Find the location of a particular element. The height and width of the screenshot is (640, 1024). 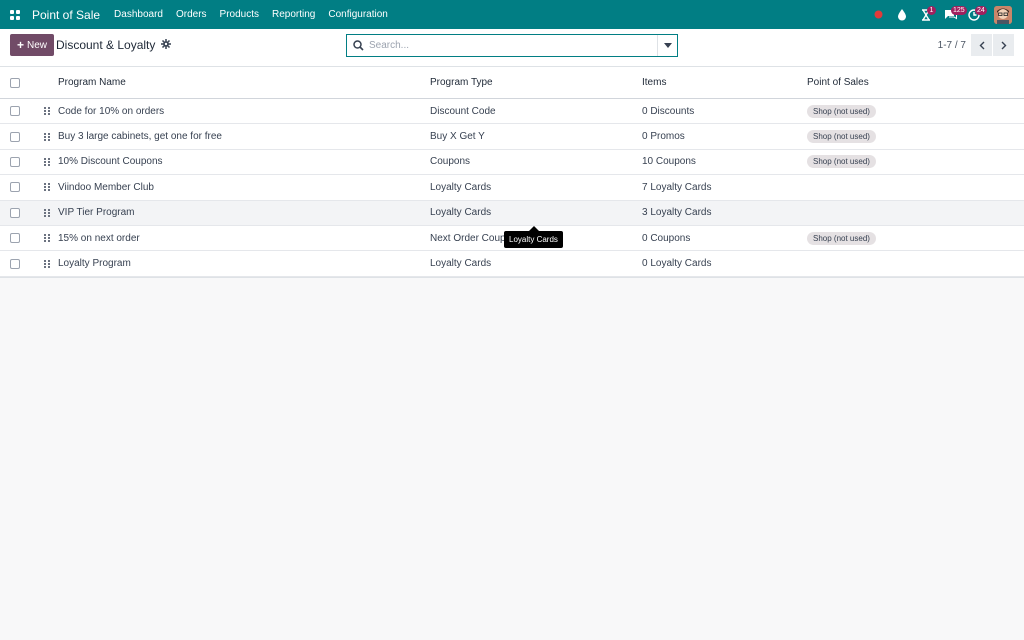

breadcrumb: Discount & Loyalty is located at coordinates (114, 45).